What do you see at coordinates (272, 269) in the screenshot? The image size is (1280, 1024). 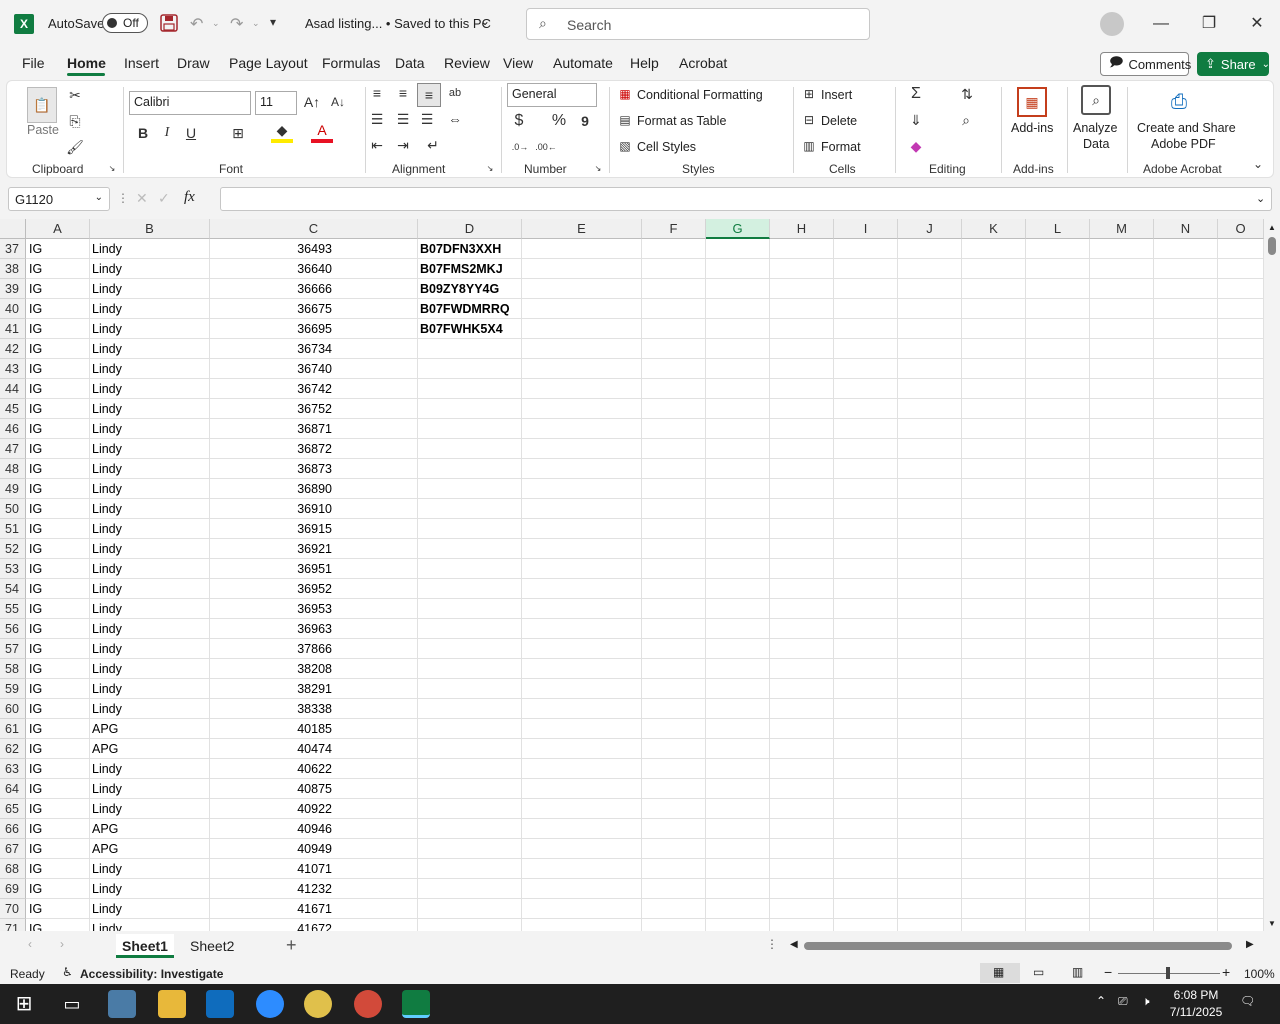 I see `cell-c: 36640` at bounding box center [272, 269].